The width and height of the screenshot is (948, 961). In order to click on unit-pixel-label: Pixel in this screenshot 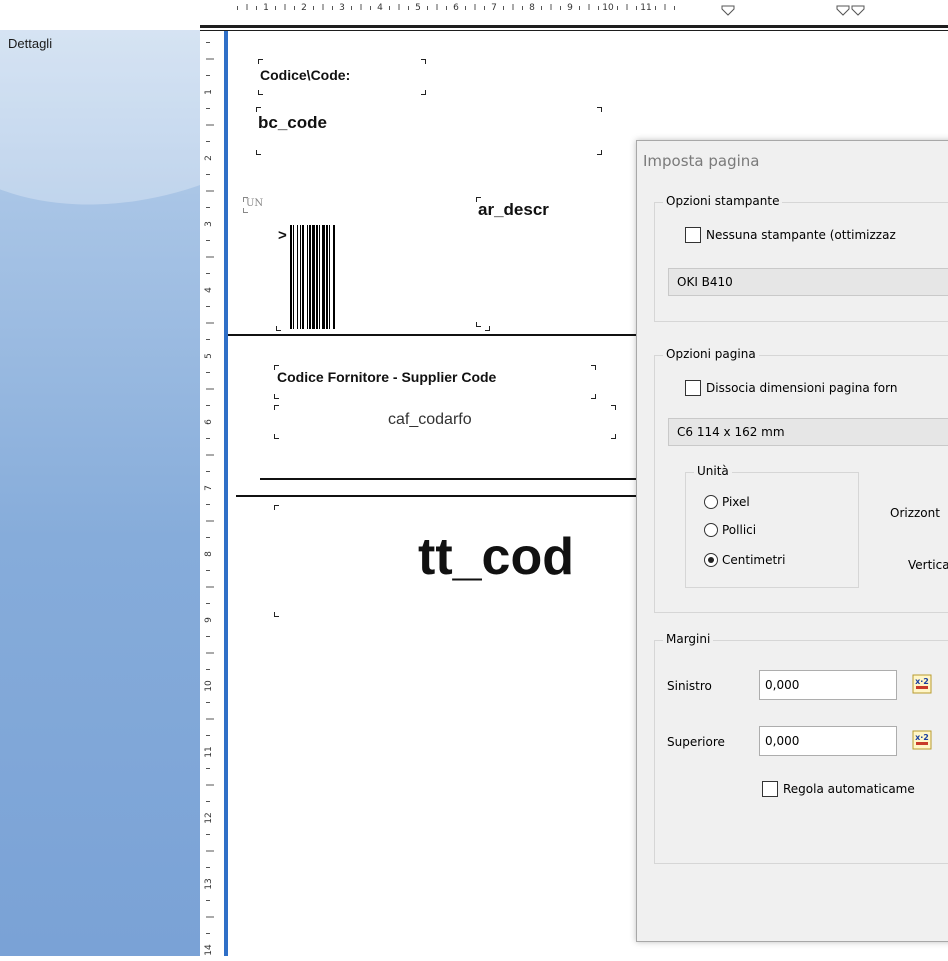, I will do `click(736, 502)`.